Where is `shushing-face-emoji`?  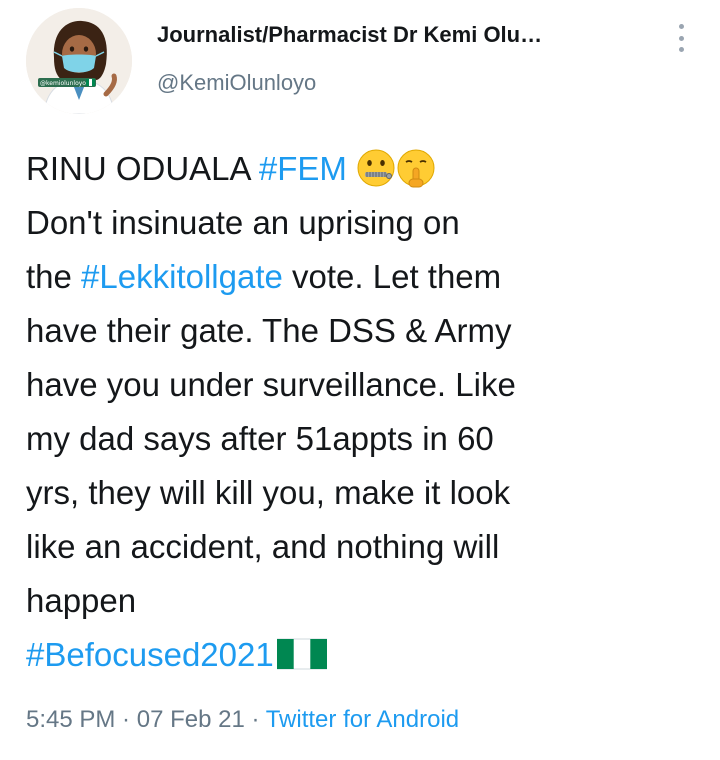 shushing-face-emoji is located at coordinates (416, 168).